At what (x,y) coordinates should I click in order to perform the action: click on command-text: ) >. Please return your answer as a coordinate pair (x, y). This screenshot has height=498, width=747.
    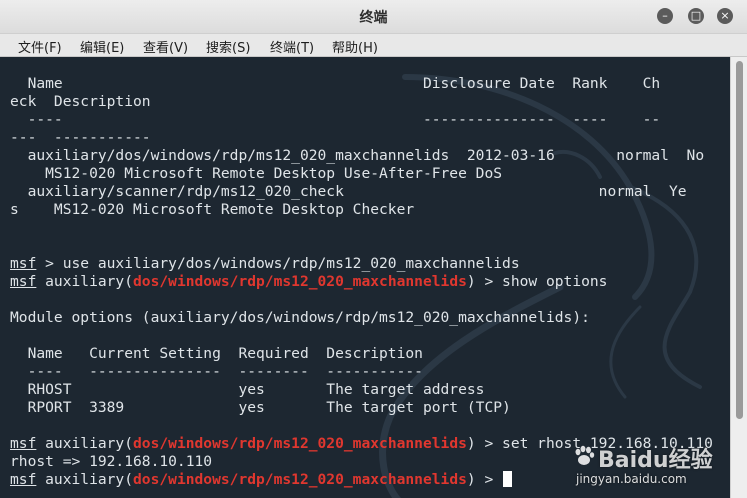
    Looking at the image, I should click on (484, 479).